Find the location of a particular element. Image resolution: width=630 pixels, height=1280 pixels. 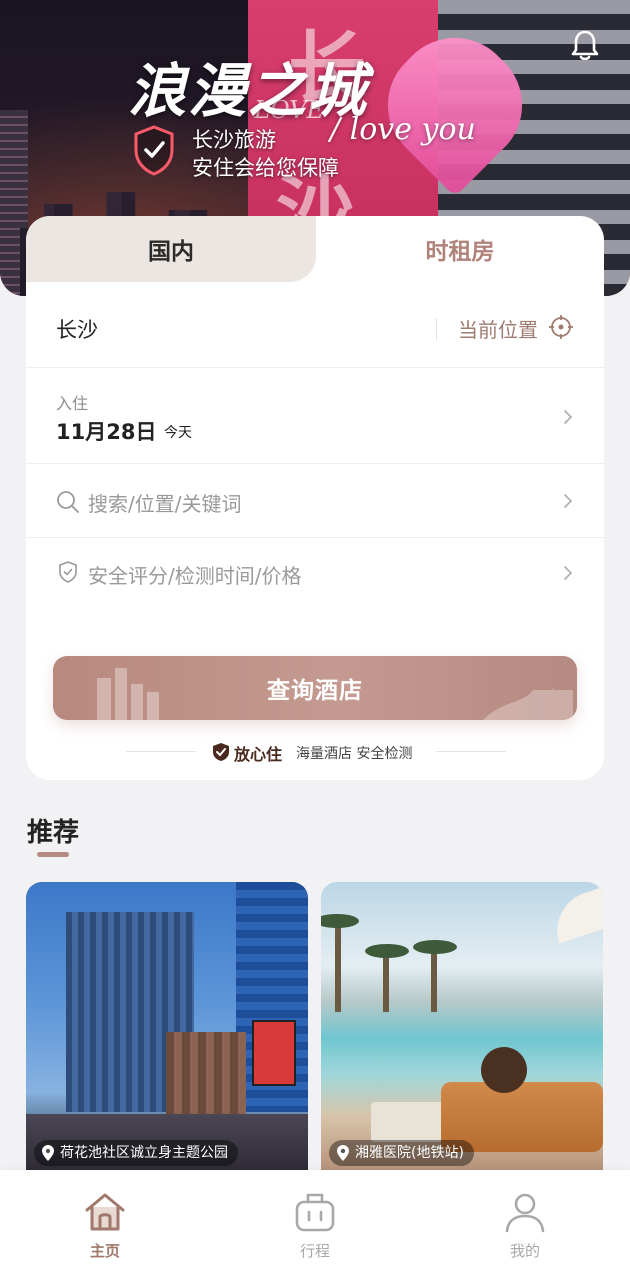

assurance-strip: 放心住 海量酒店 安全检测 is located at coordinates (315, 752).